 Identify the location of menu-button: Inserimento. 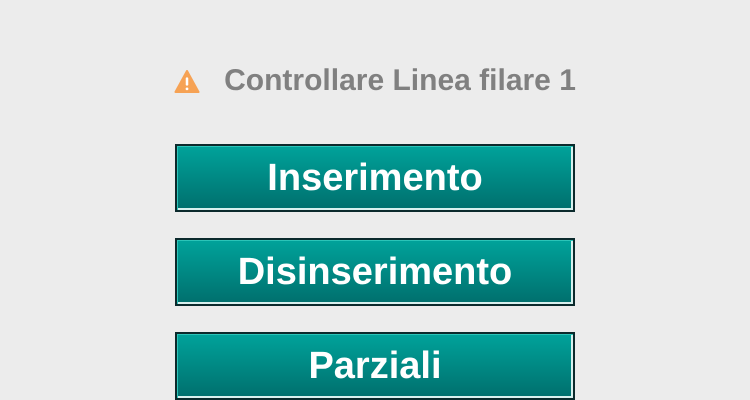
(375, 178).